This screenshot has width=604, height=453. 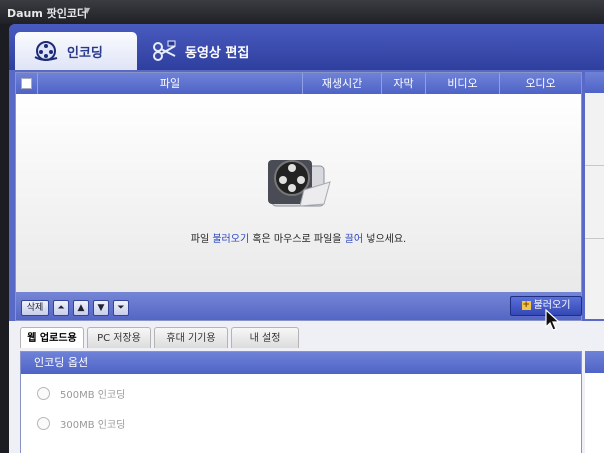 I want to click on move-bottom-icon: ⏷, so click(x=121, y=308).